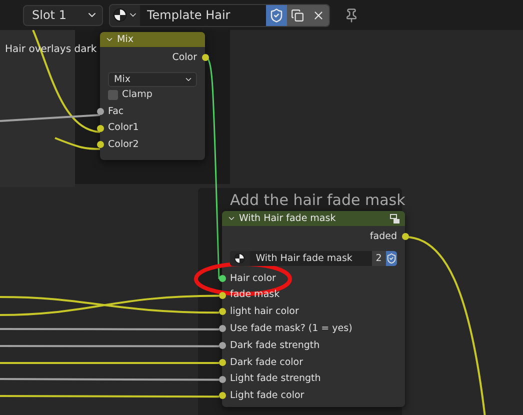  Describe the element at coordinates (152, 79) in the screenshot. I see `blend-mode-dropdown: Mix` at that location.